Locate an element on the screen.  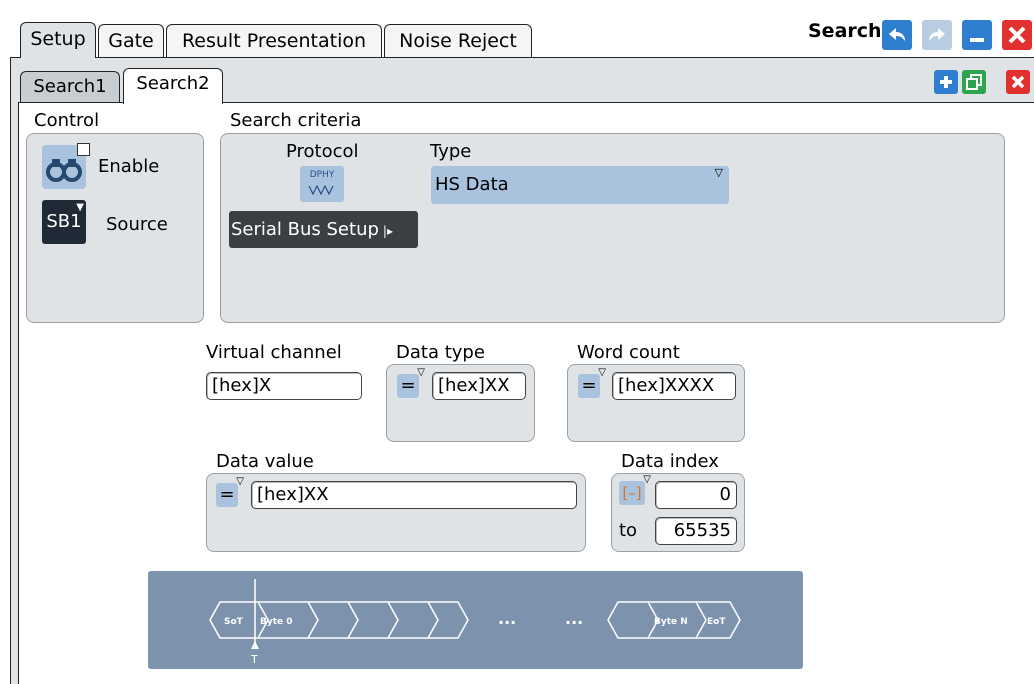
tab-search2: Search2 is located at coordinates (173, 86).